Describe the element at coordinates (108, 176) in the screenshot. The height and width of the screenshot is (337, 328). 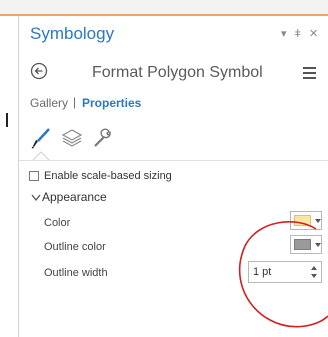
I see `scale-sizing-label: Enable scale-based sizing` at that location.